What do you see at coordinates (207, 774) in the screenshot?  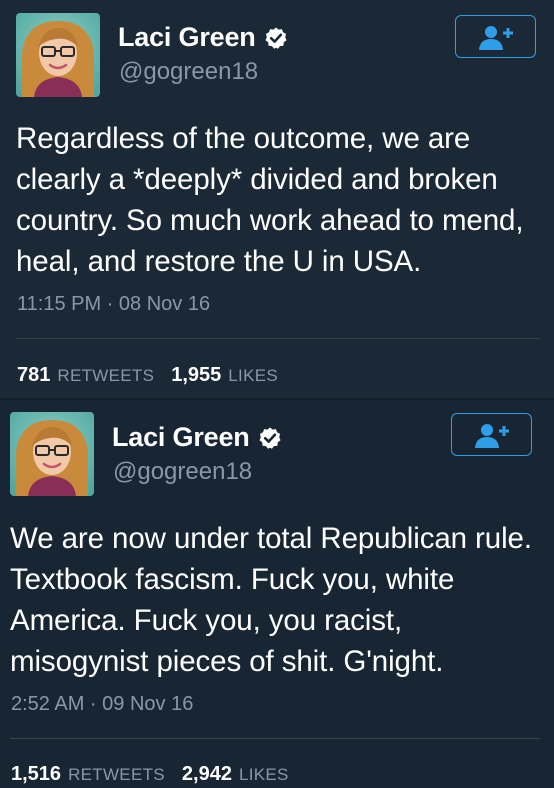 I see `like-count: 2,942` at bounding box center [207, 774].